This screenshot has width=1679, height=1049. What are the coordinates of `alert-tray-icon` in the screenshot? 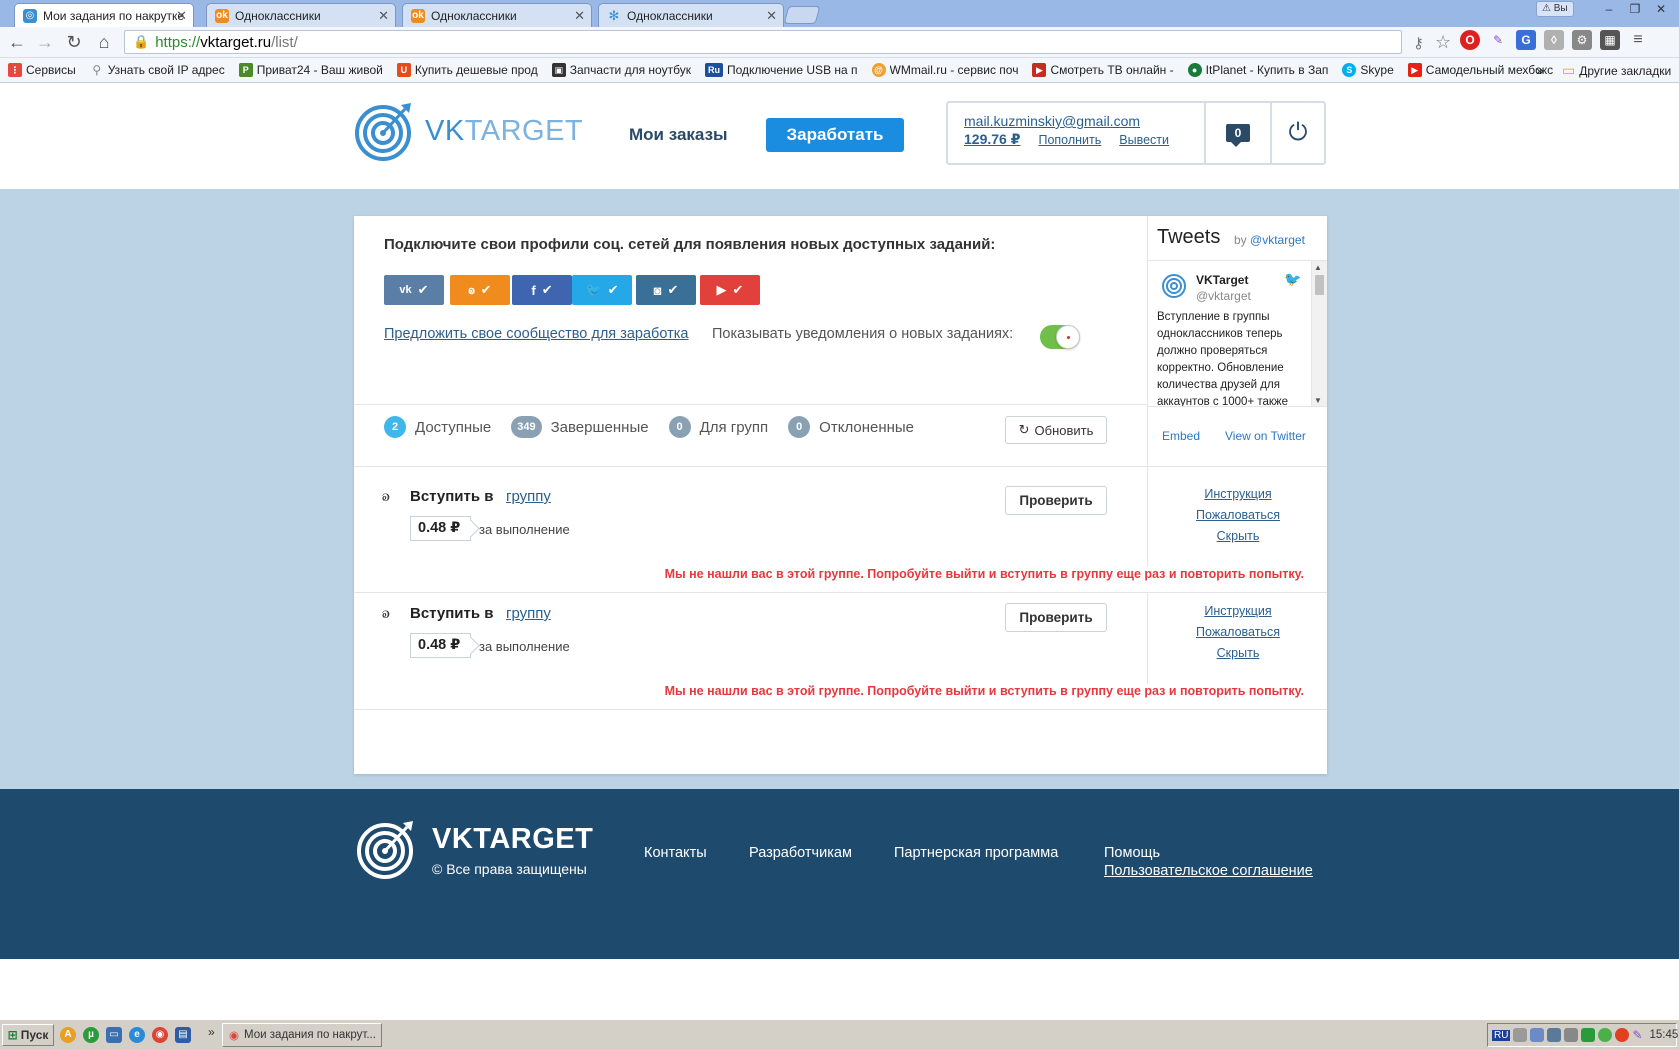 It's located at (1622, 1035).